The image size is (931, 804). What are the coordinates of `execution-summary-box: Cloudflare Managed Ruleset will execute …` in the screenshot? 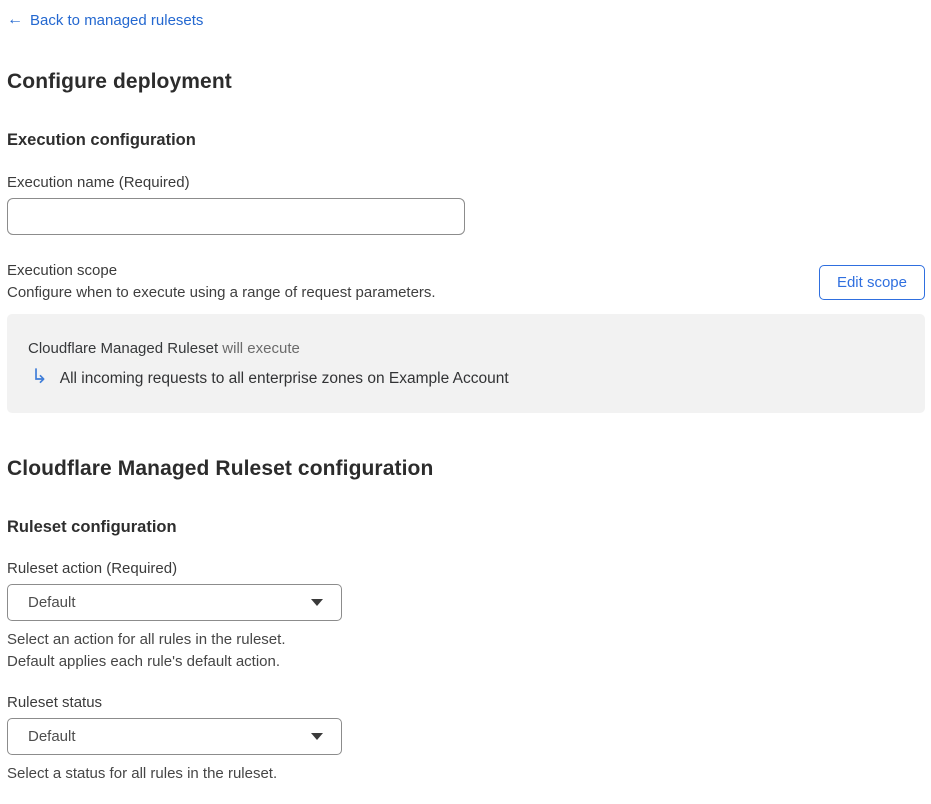 It's located at (466, 363).